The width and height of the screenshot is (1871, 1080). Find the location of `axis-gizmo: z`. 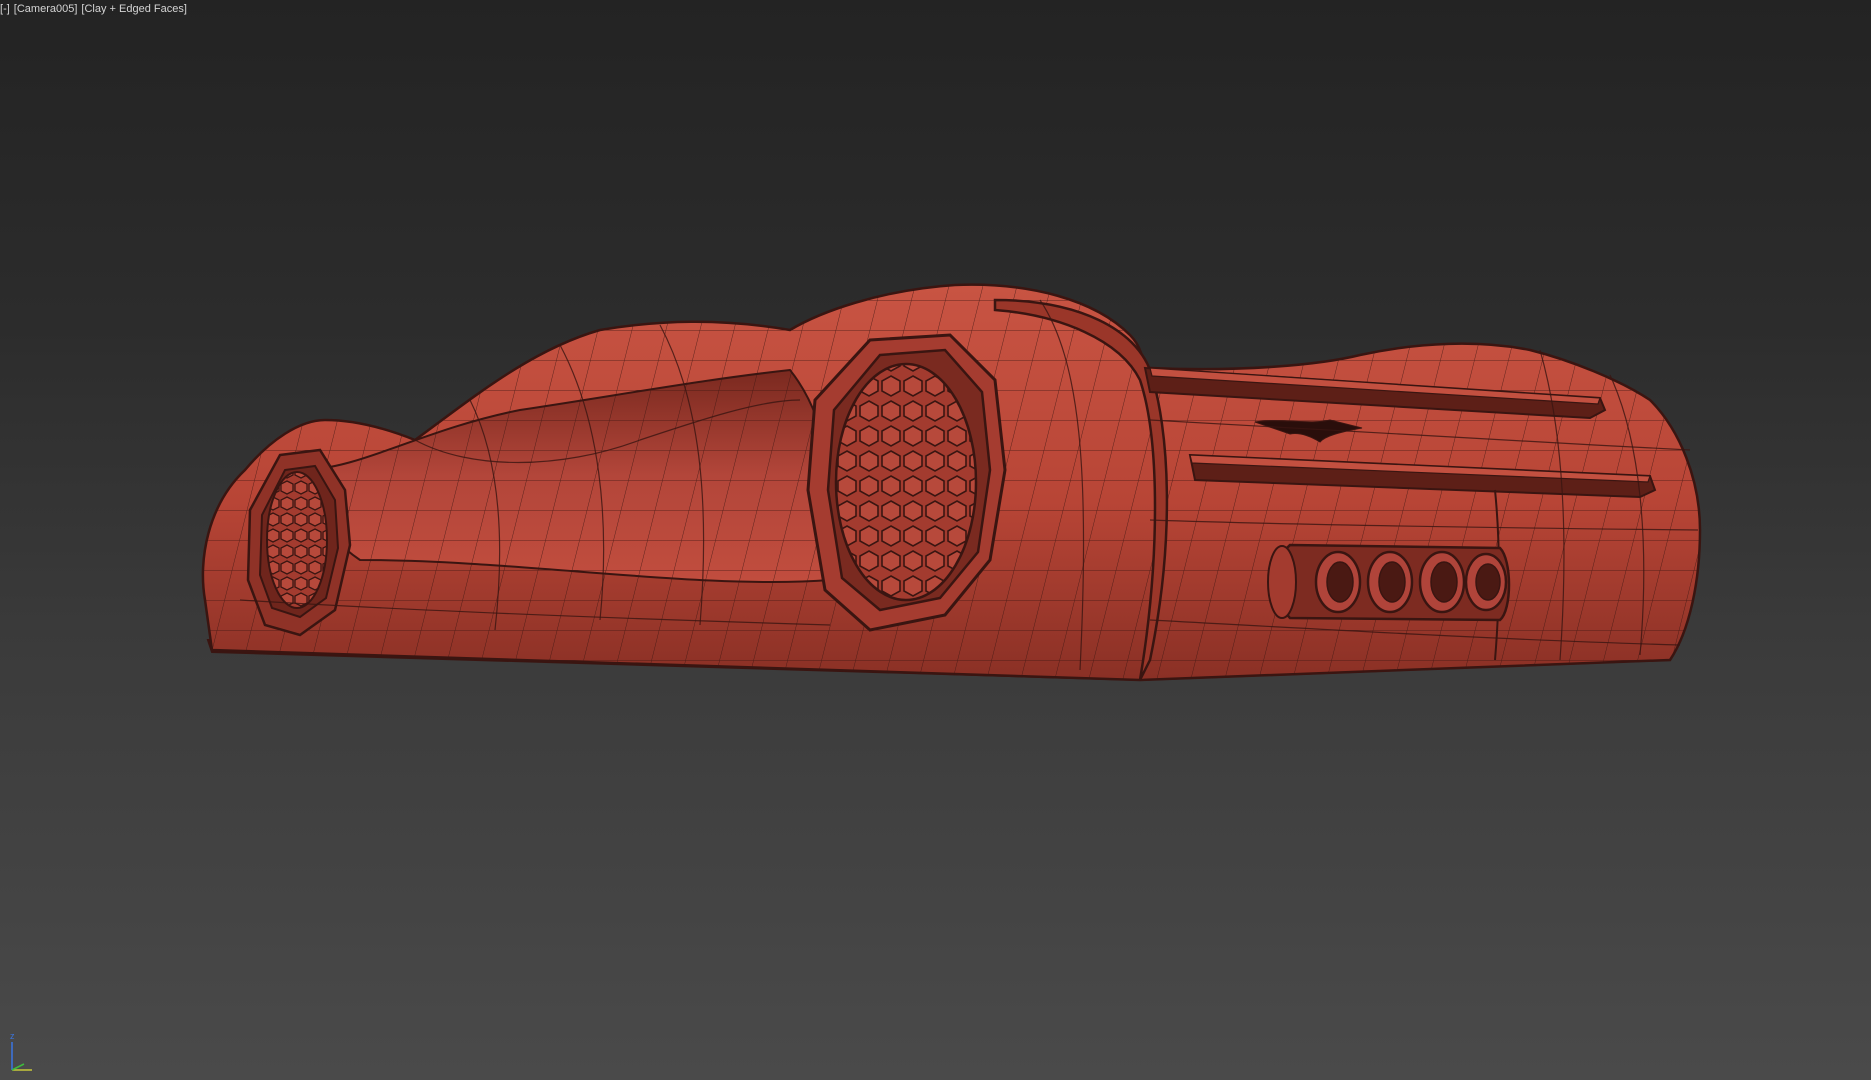

axis-gizmo: z is located at coordinates (21, 1051).